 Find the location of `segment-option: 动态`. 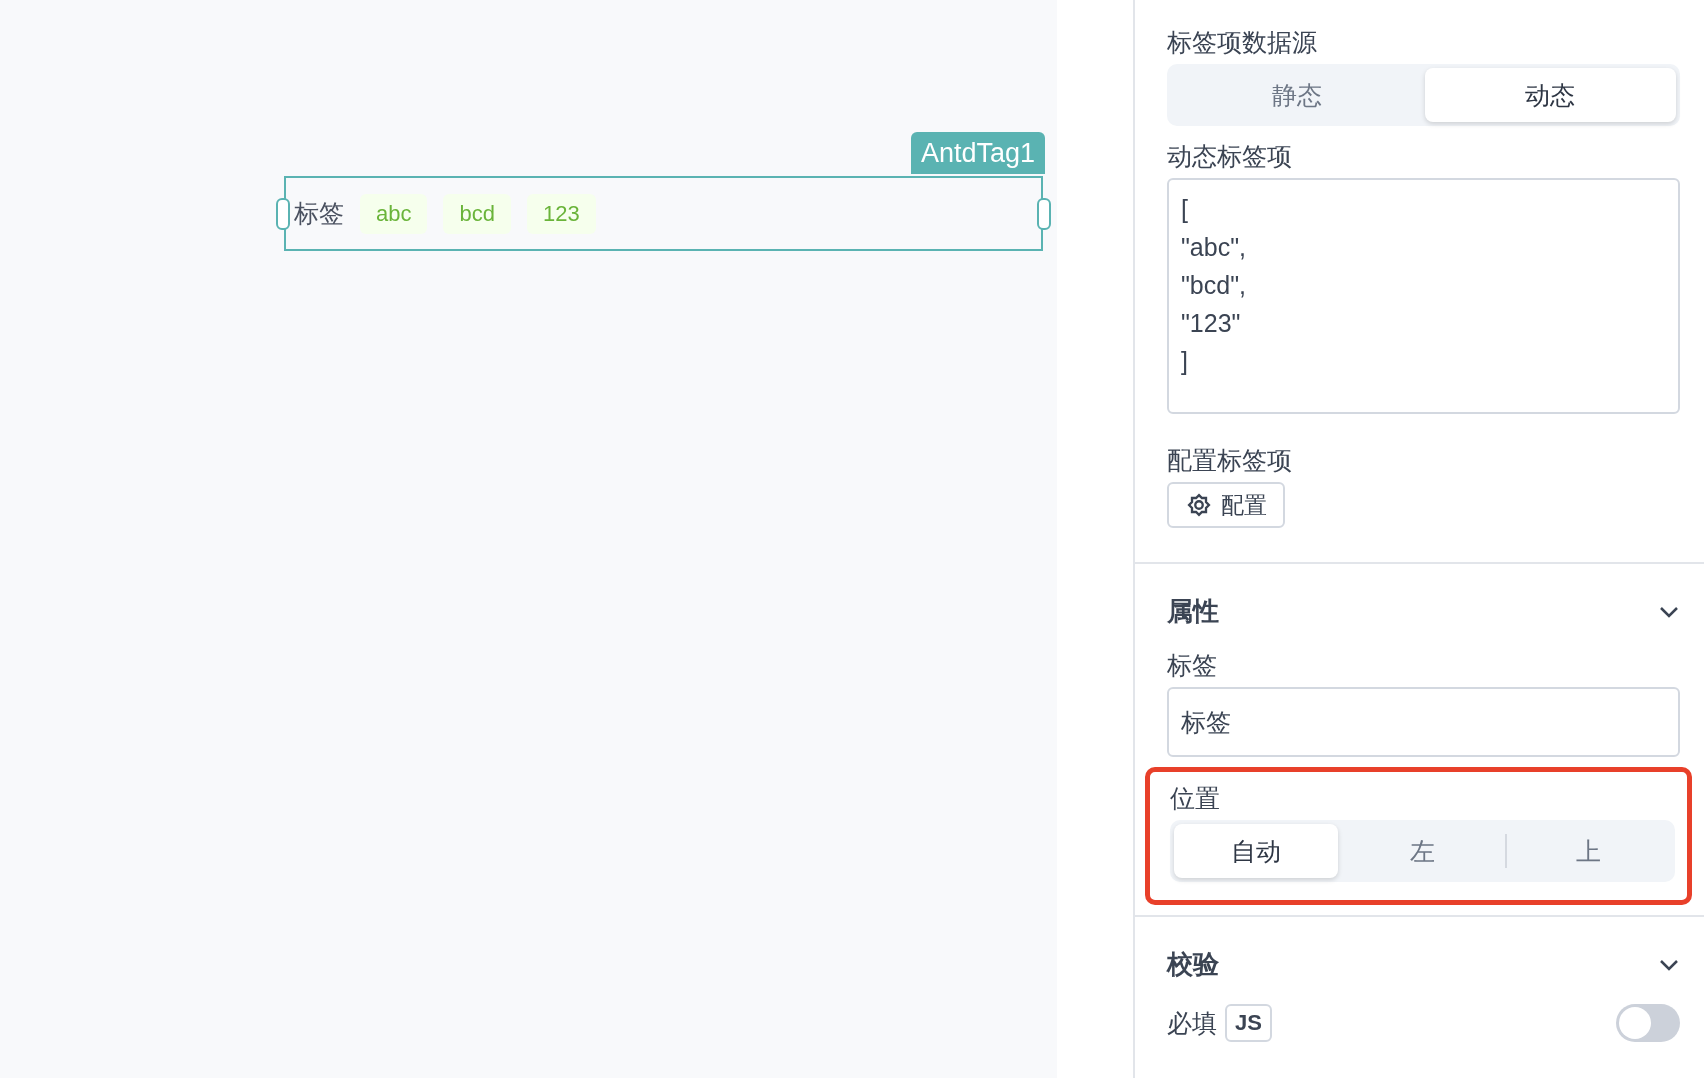

segment-option: 动态 is located at coordinates (1550, 95).